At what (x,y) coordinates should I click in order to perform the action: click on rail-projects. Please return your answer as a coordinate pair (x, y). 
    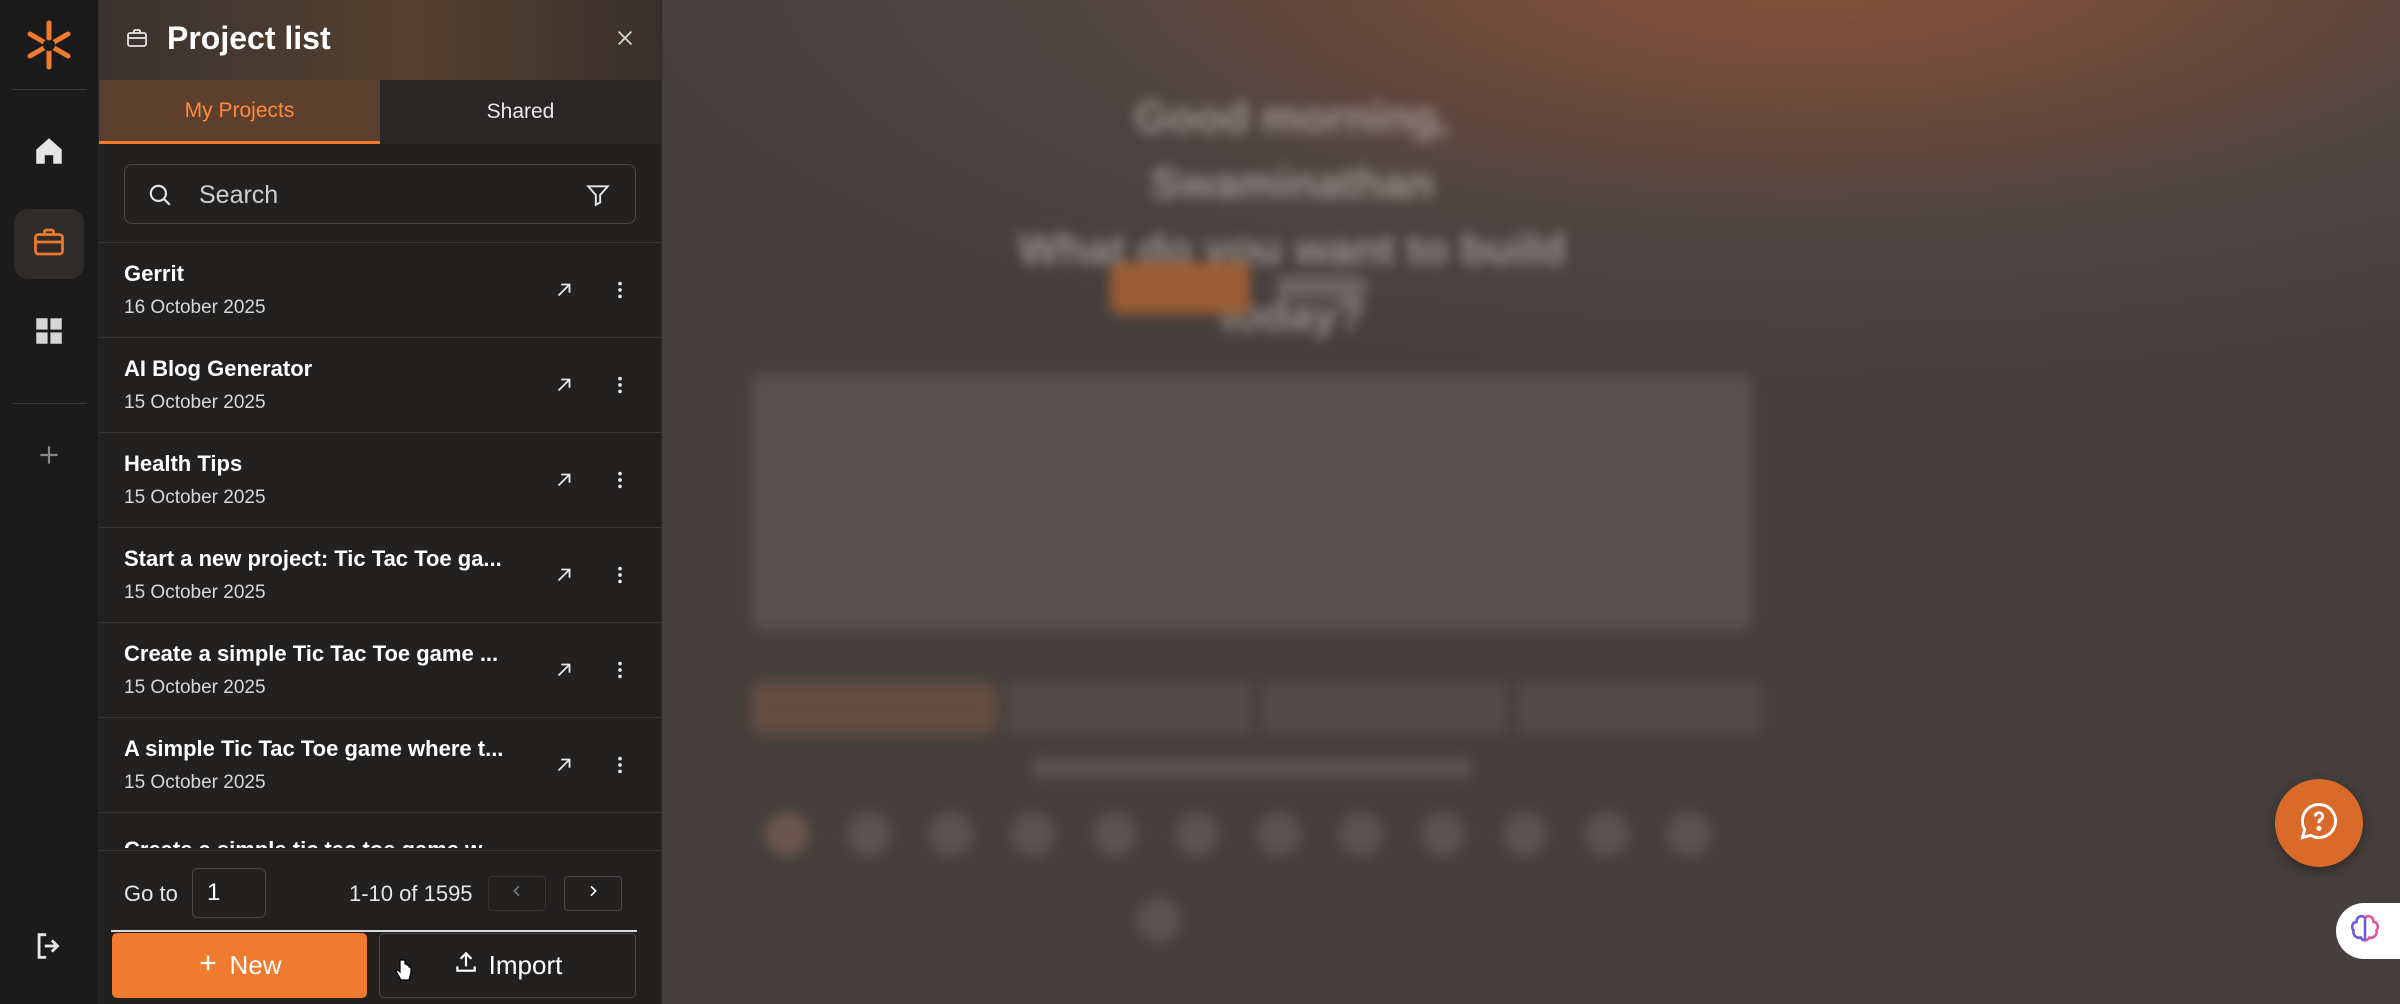
    Looking at the image, I should click on (49, 244).